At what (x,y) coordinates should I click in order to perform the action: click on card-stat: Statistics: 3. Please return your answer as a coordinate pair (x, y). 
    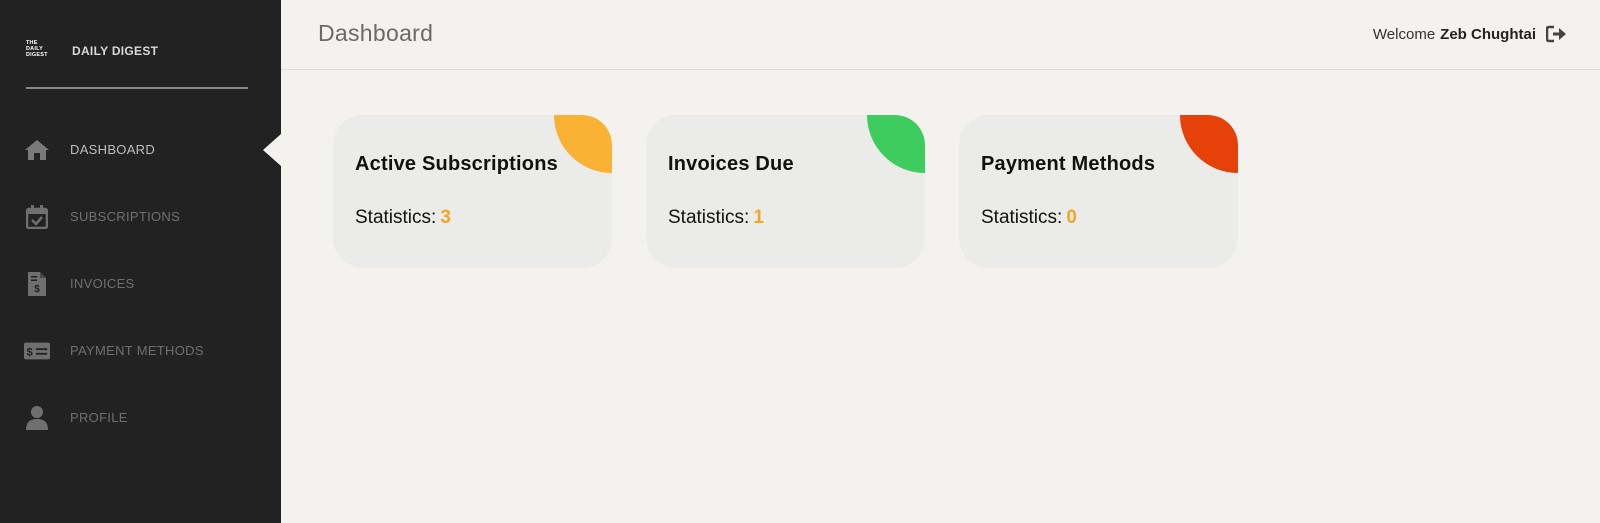
    Looking at the image, I should click on (403, 218).